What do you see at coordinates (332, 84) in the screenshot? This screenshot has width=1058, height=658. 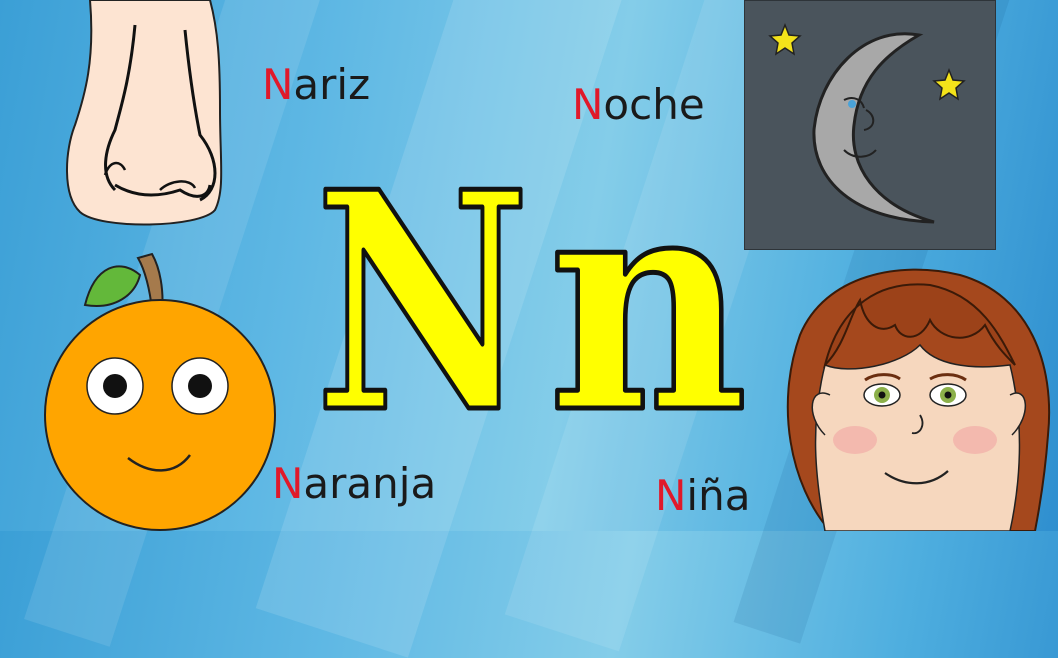 I see `word-rest: ariz` at bounding box center [332, 84].